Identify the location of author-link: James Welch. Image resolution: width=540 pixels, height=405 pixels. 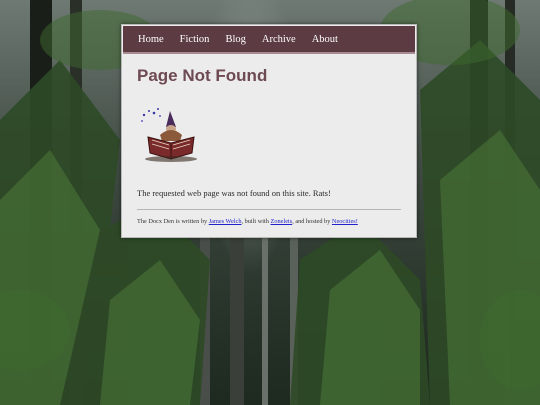
(225, 221).